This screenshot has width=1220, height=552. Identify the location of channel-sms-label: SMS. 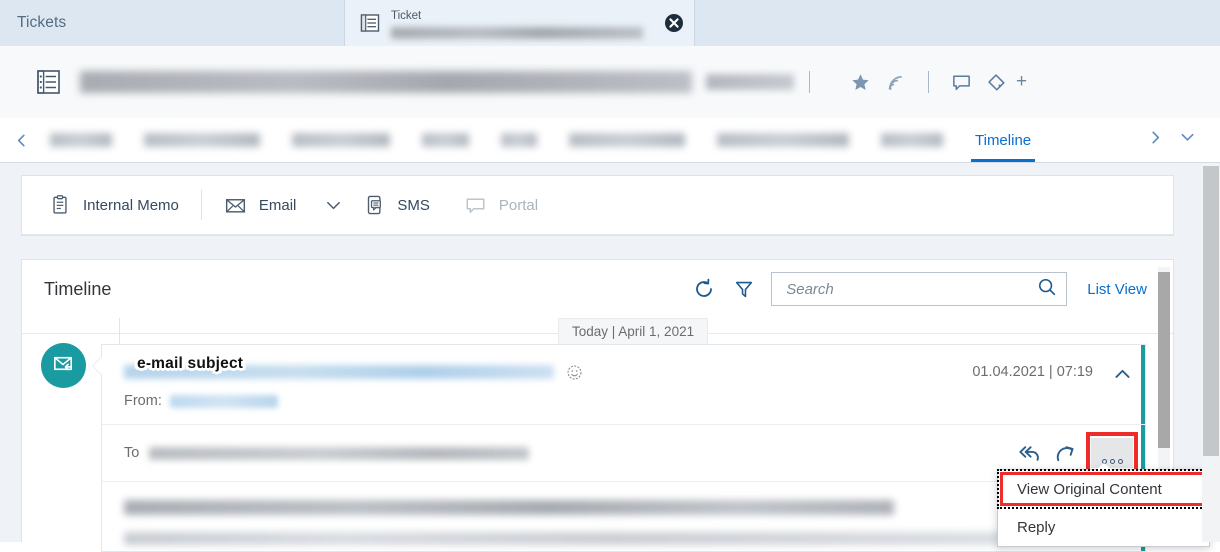
(413, 205).